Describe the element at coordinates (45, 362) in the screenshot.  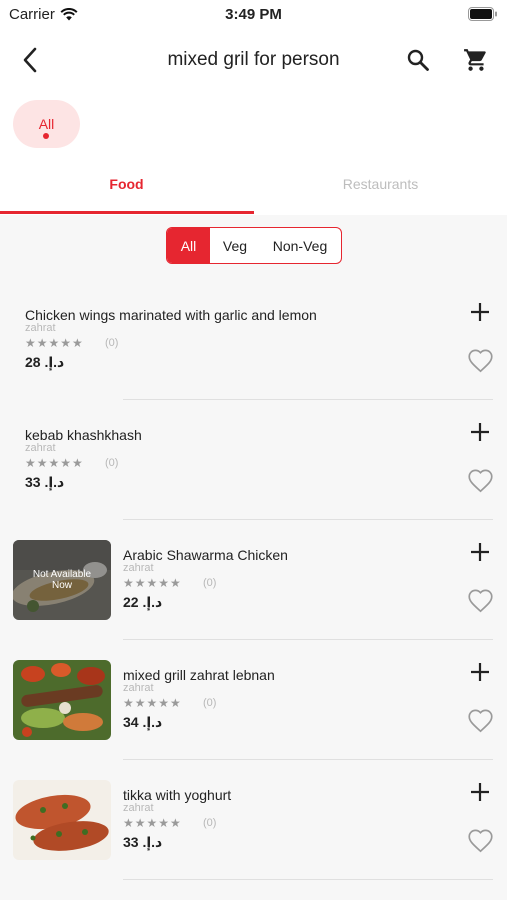
I see `food-item-price: 28 .د.إ` at that location.